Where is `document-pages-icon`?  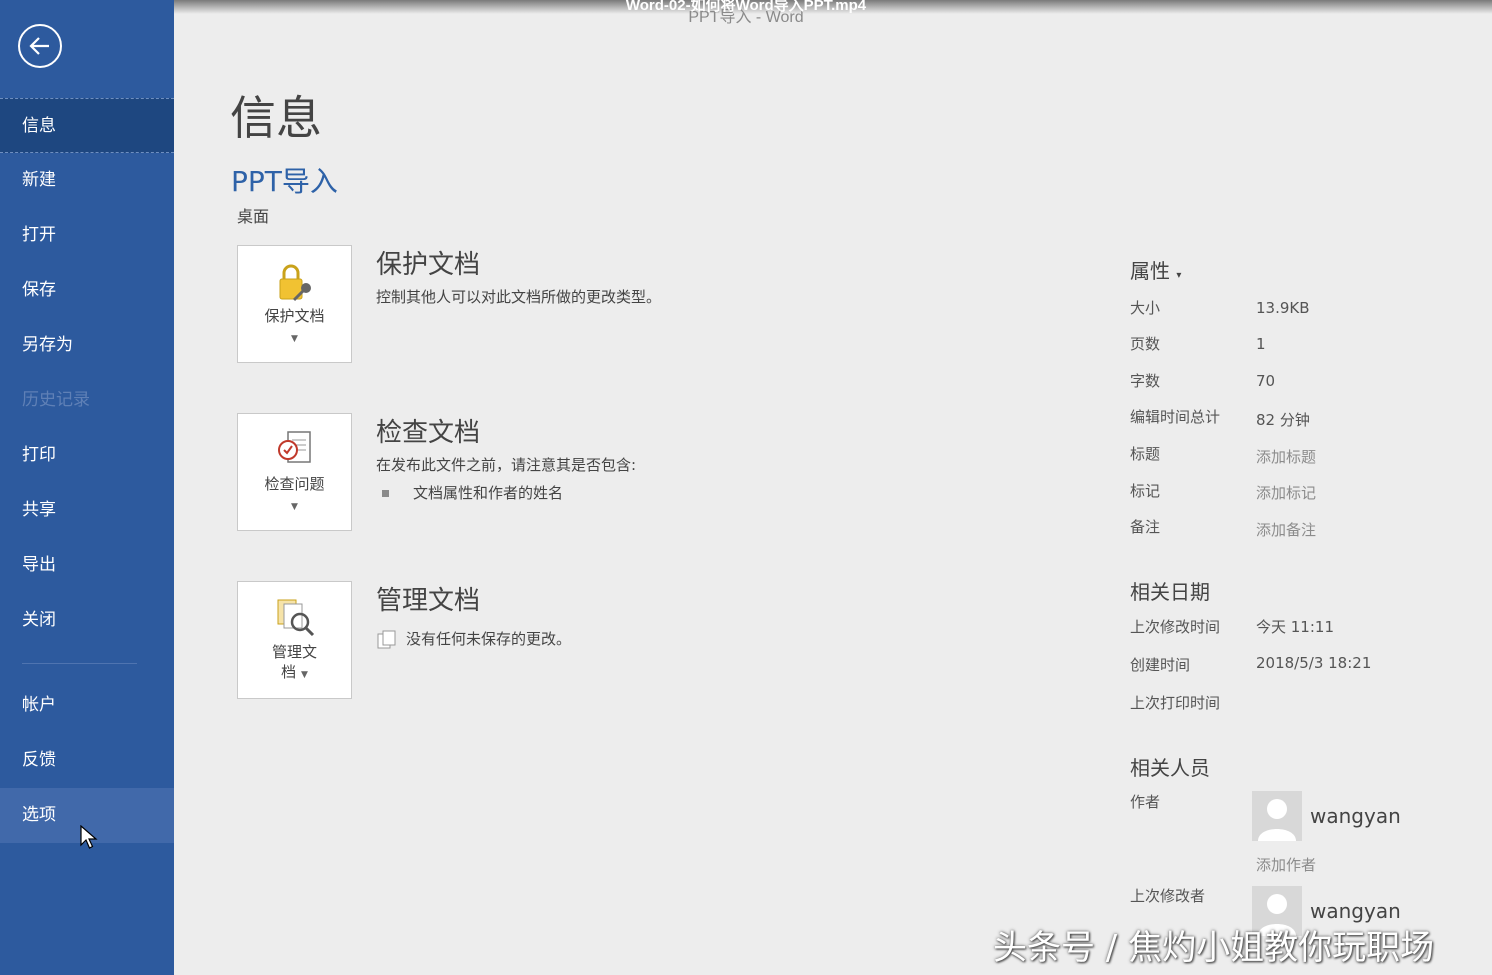 document-pages-icon is located at coordinates (386, 639).